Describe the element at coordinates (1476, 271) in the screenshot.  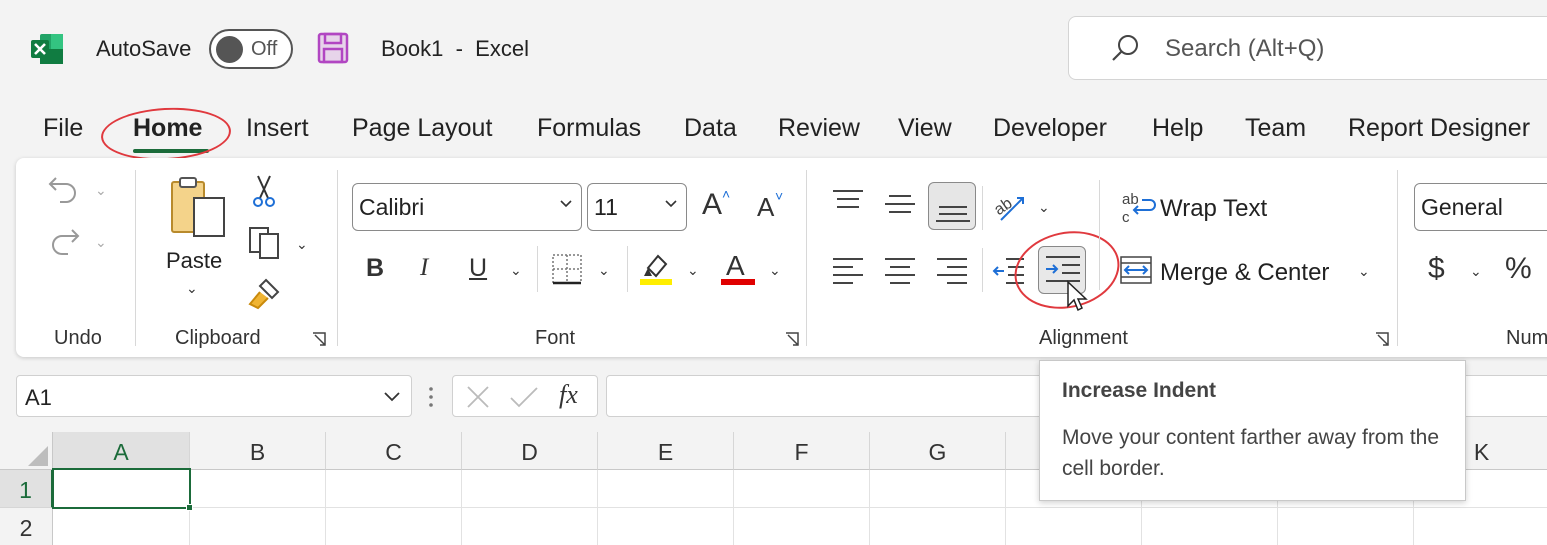
I see `currency-dropdown-chevron-icon: ⌄` at that location.